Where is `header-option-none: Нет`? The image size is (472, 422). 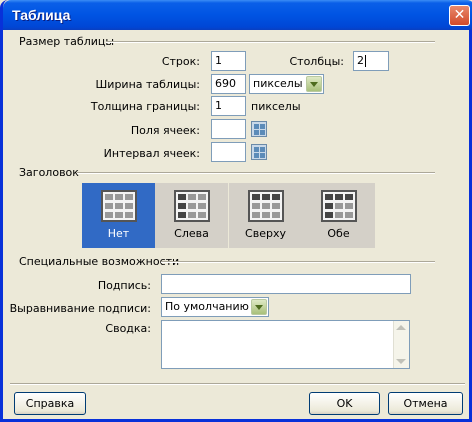 header-option-none: Нет is located at coordinates (118, 215).